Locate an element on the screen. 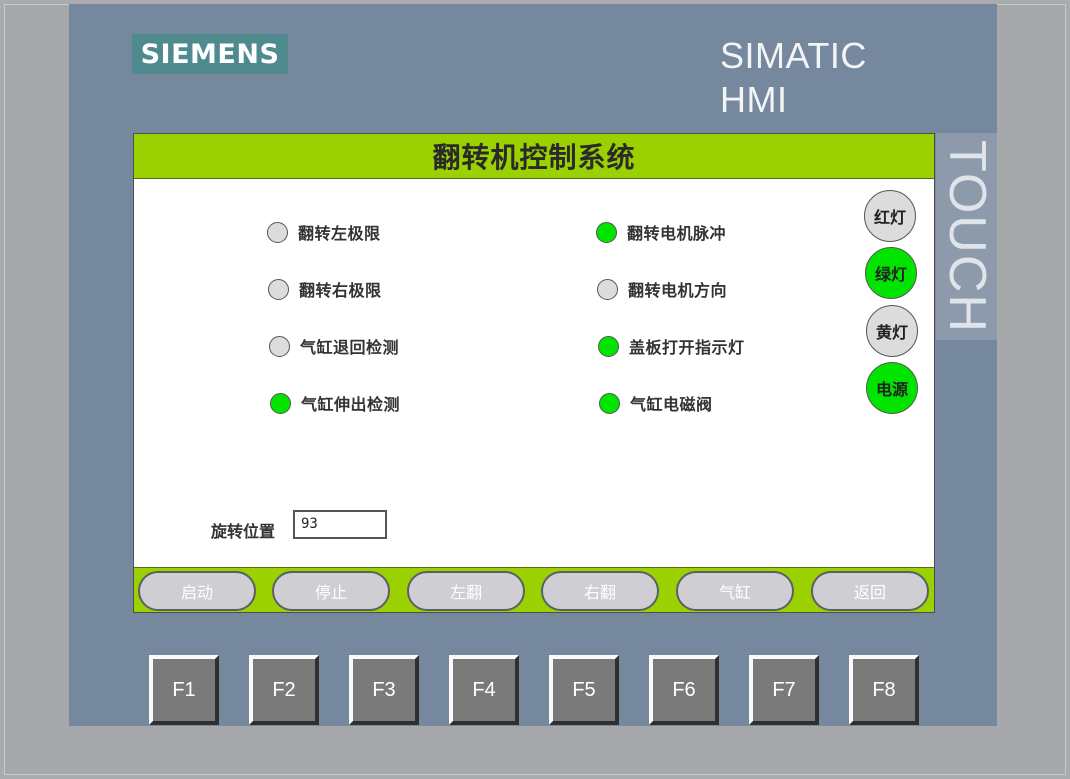  indicator-right-3: 盖板打开指示灯 is located at coordinates (671, 346).